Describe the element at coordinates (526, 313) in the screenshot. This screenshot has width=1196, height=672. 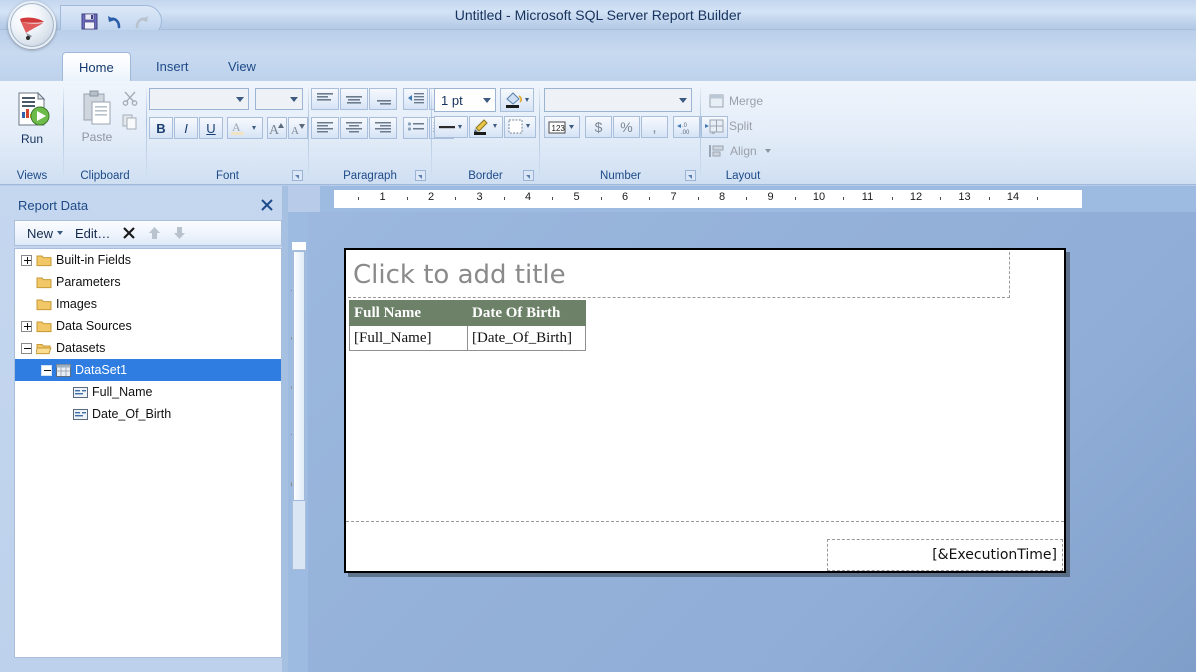
I see `header-cell-date-of-birth: Date Of Birth` at that location.